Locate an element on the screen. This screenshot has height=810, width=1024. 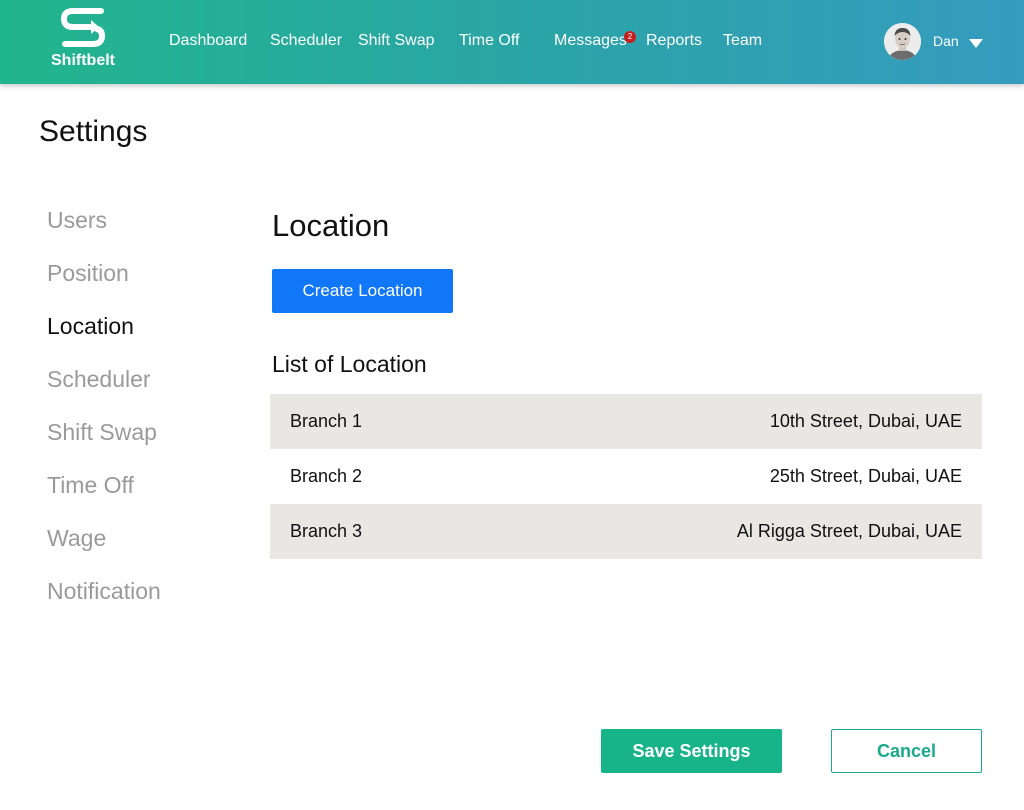
nav-reports: Reports is located at coordinates (674, 41).